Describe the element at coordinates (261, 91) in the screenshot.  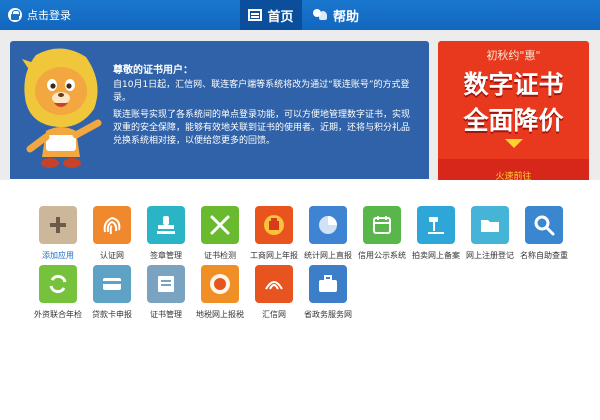
I see `notice-paragraph-1: 自10月1日起，汇信网、联连客户端等系统将改为通过“联连账号”的方式登录。` at that location.